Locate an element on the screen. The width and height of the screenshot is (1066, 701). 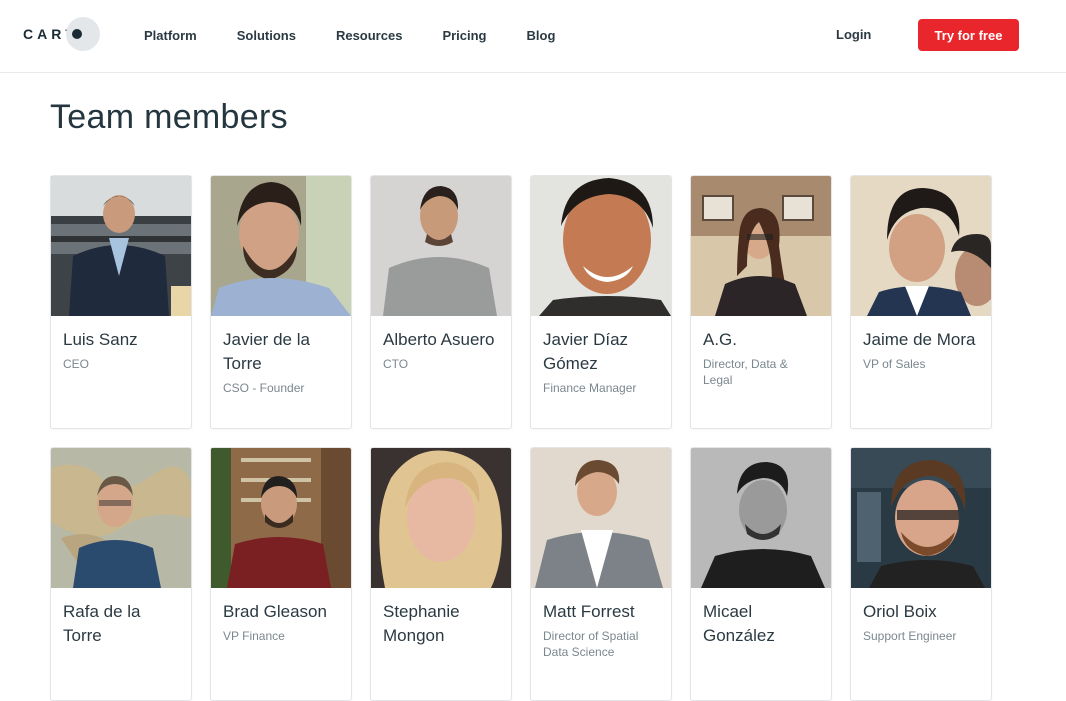
login-link: Login is located at coordinates (853, 34).